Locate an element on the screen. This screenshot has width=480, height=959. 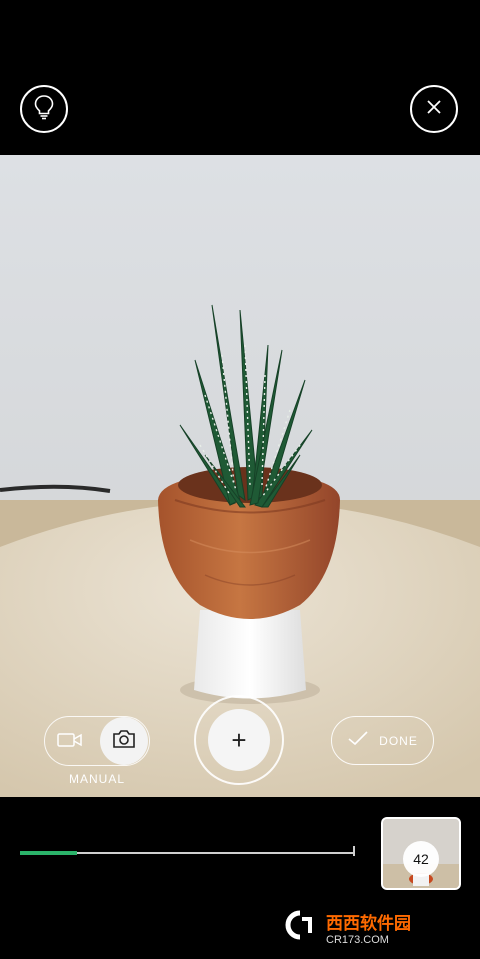
progress-end-marker is located at coordinates (354, 851).